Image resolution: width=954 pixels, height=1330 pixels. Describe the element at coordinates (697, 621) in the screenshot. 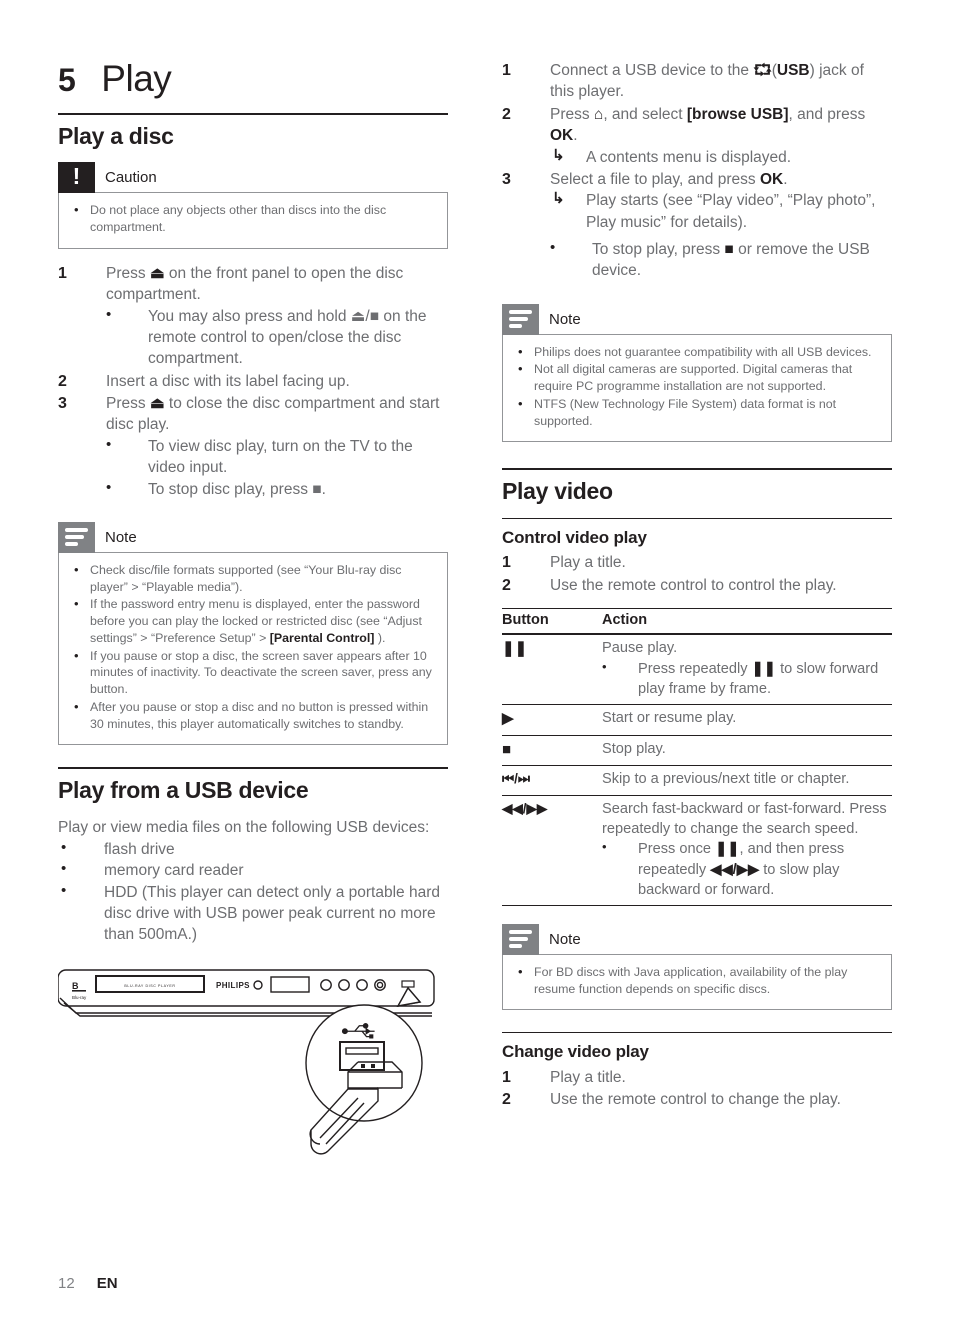

I see `table-header-row: Button Action` at that location.